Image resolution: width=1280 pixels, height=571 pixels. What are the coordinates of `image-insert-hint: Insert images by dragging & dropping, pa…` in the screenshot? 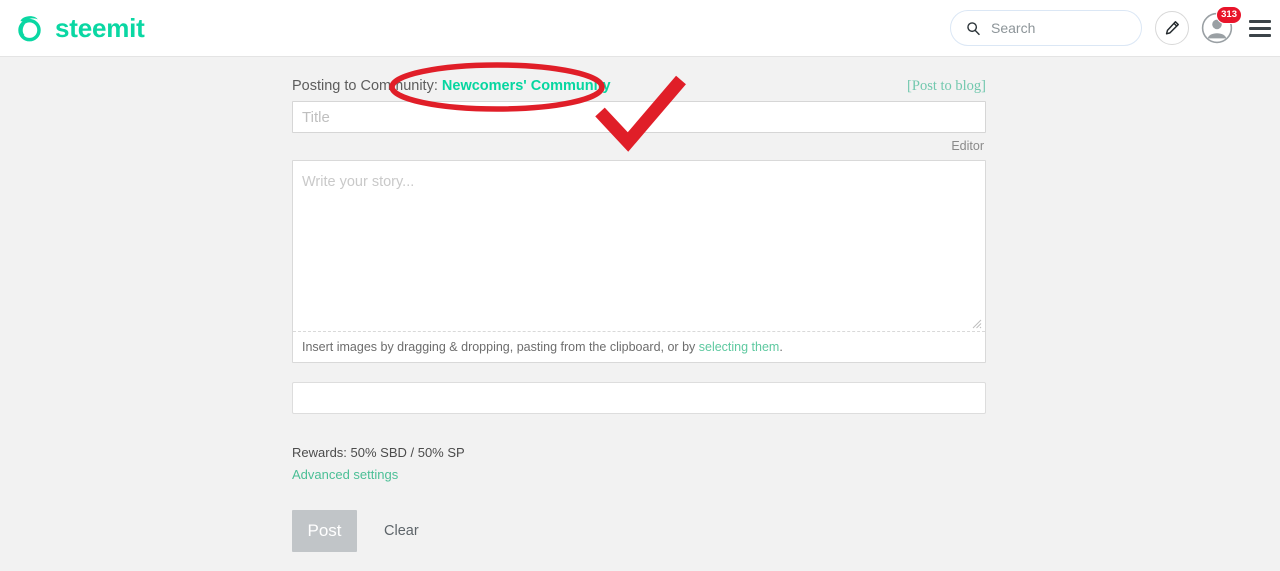 It's located at (639, 346).